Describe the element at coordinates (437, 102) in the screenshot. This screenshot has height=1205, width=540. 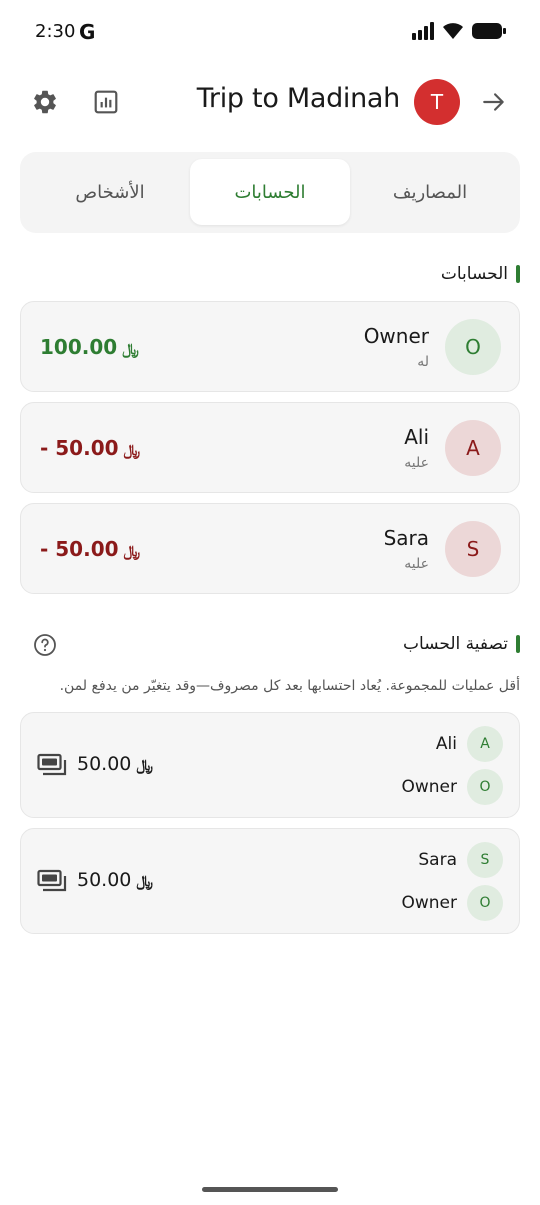
I see `group-avatar: T` at that location.